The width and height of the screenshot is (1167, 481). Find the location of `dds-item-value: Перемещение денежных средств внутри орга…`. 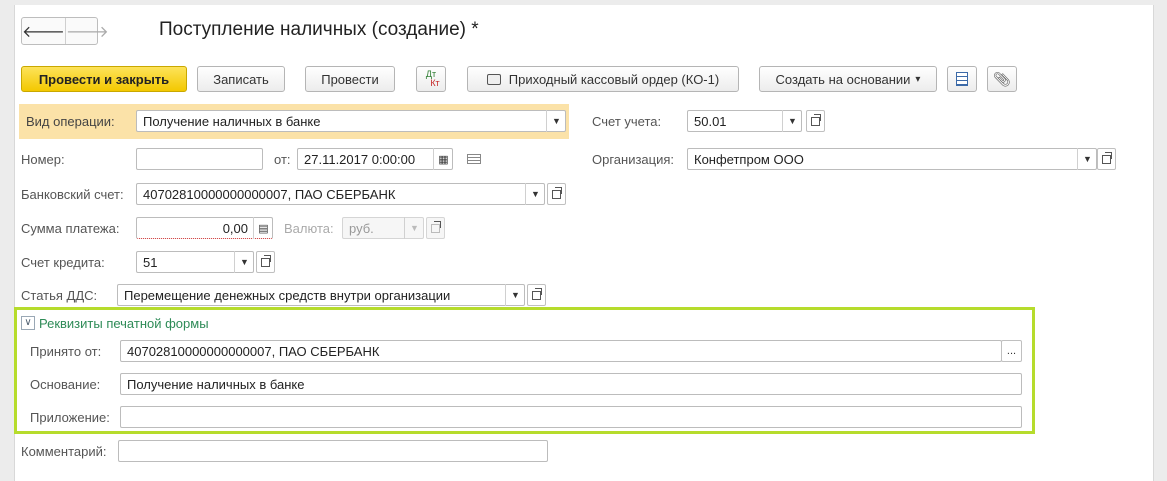

dds-item-value: Перемещение денежных средств внутри орга… is located at coordinates (287, 295).